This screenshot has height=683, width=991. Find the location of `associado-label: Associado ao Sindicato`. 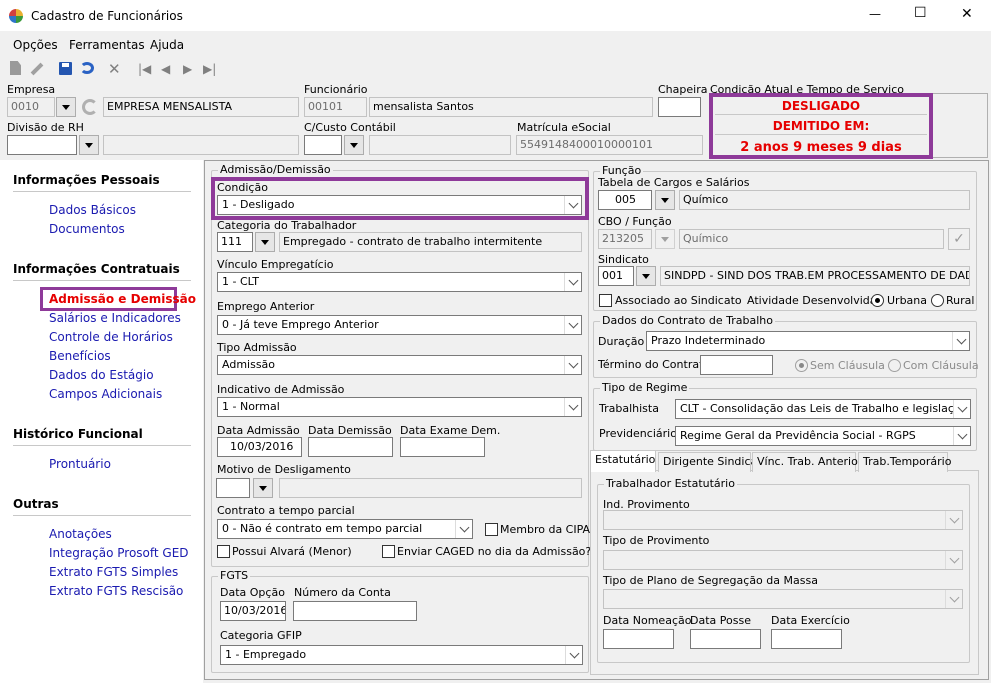

associado-label: Associado ao Sindicato is located at coordinates (678, 300).